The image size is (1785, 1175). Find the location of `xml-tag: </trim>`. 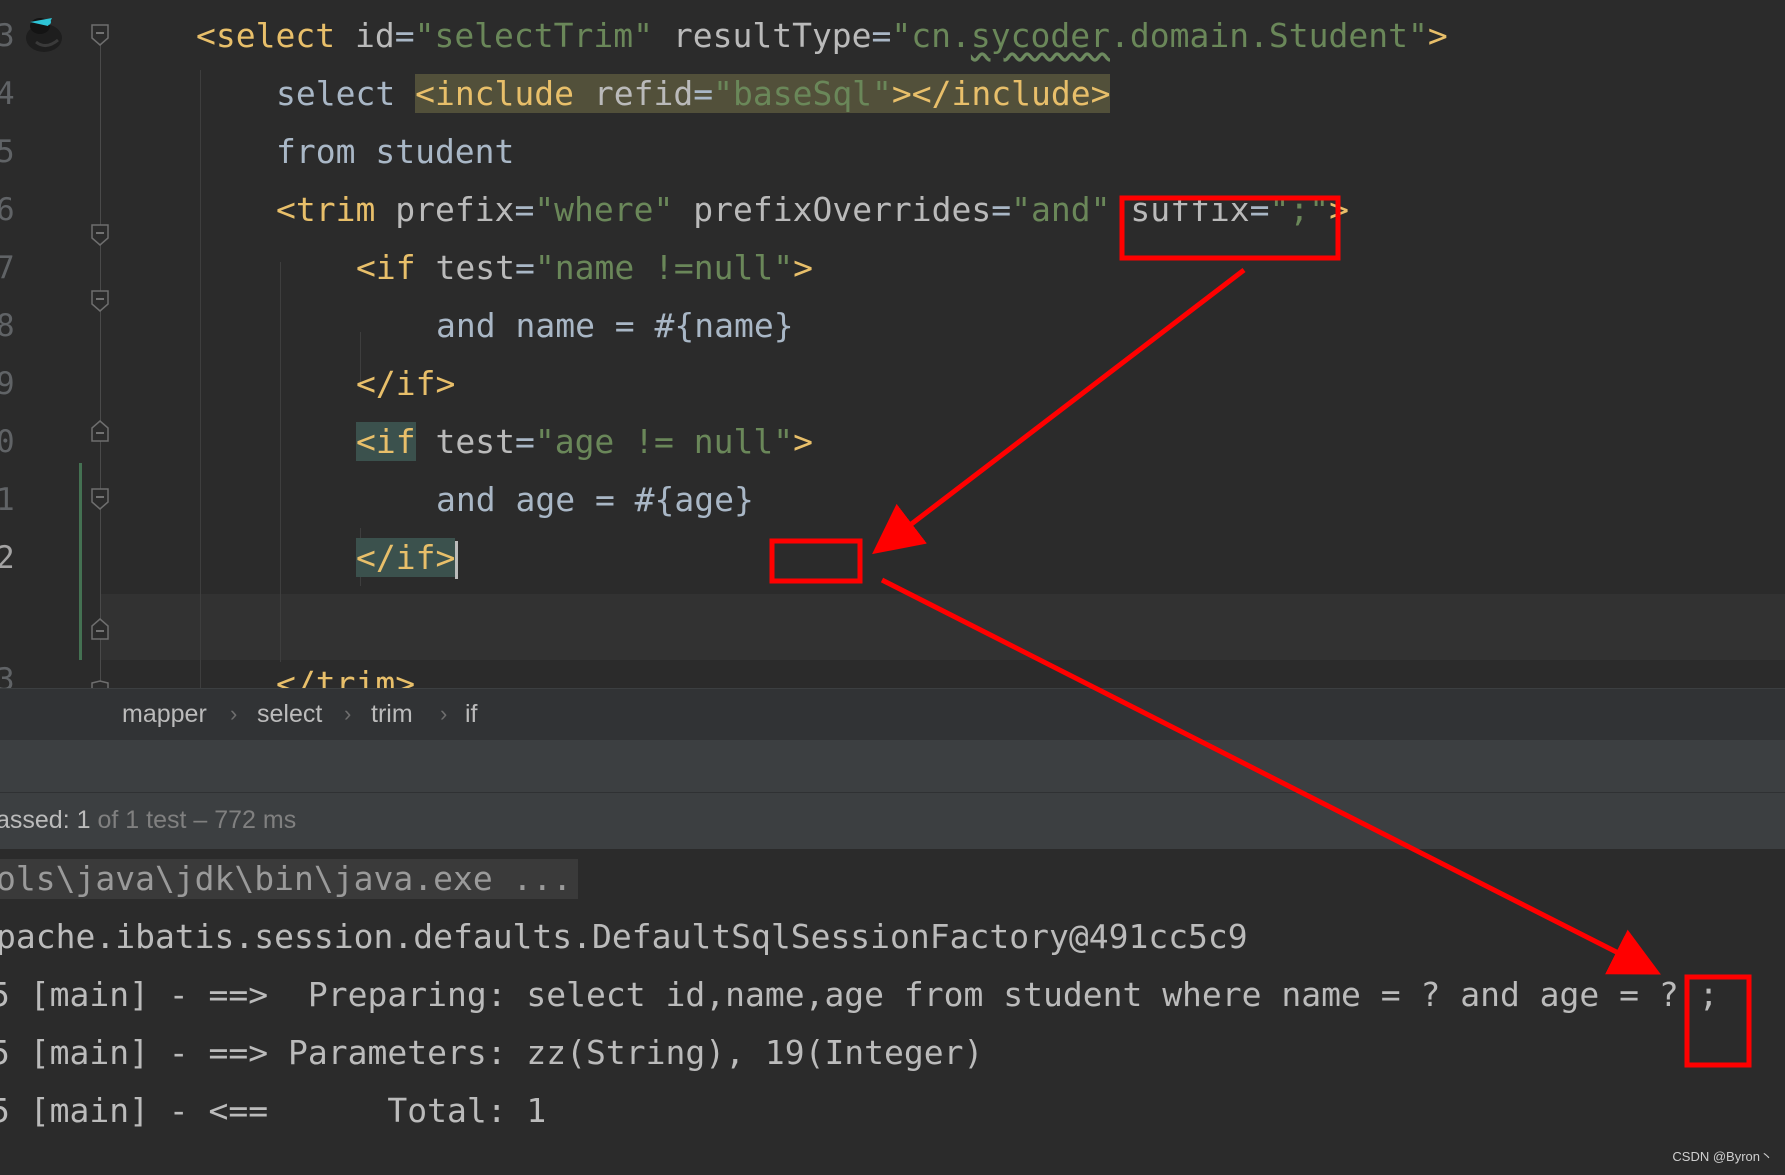

xml-tag: </trim> is located at coordinates (346, 676).